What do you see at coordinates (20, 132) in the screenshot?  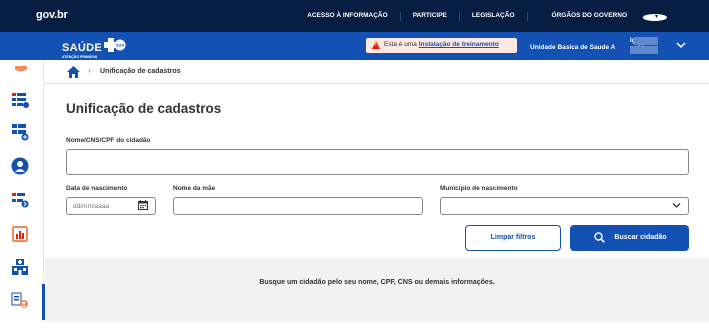 I see `list-add-icon` at bounding box center [20, 132].